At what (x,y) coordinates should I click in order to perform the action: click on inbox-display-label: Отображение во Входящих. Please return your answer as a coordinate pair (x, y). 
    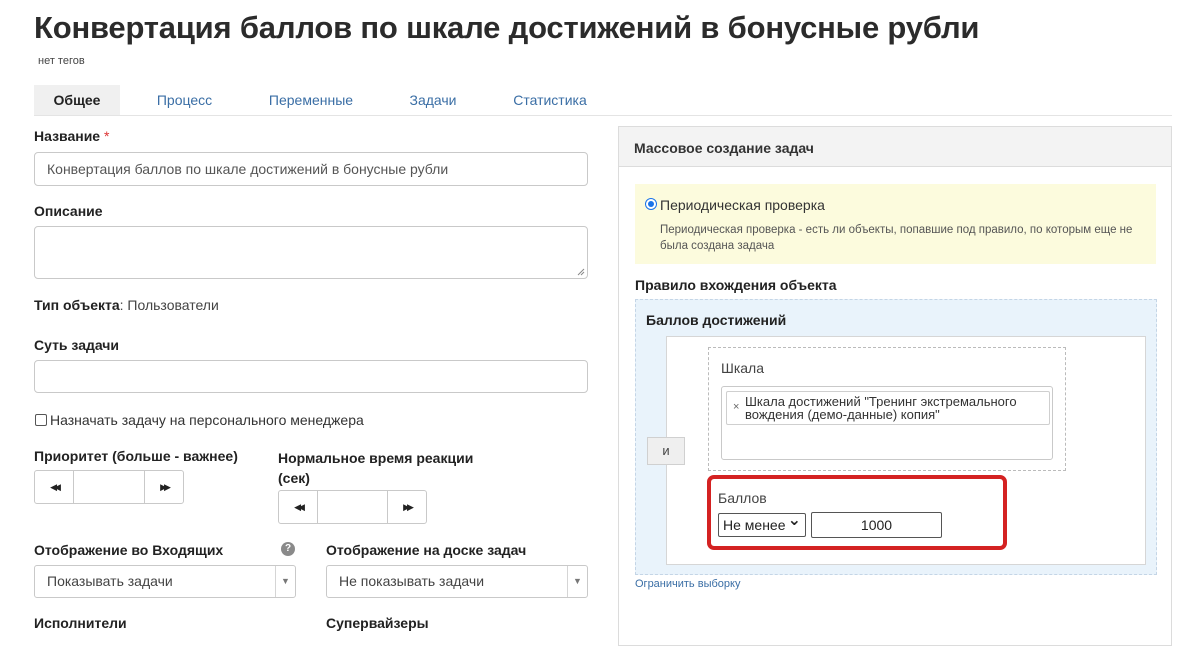
    Looking at the image, I should click on (129, 550).